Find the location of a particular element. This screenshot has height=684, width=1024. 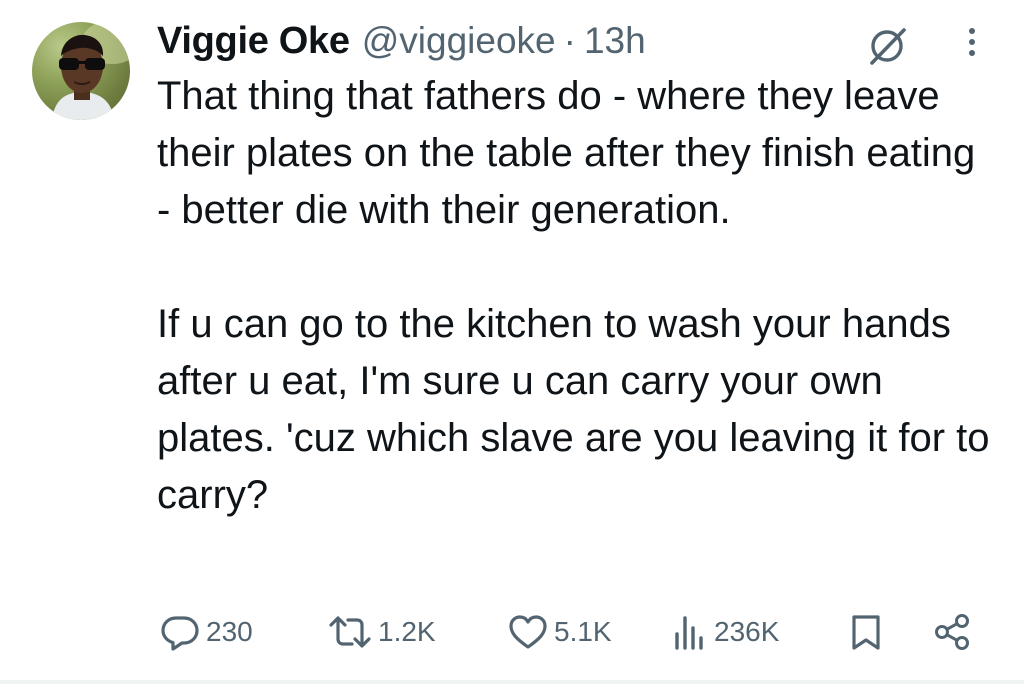

bookmark-button is located at coordinates (866, 632).